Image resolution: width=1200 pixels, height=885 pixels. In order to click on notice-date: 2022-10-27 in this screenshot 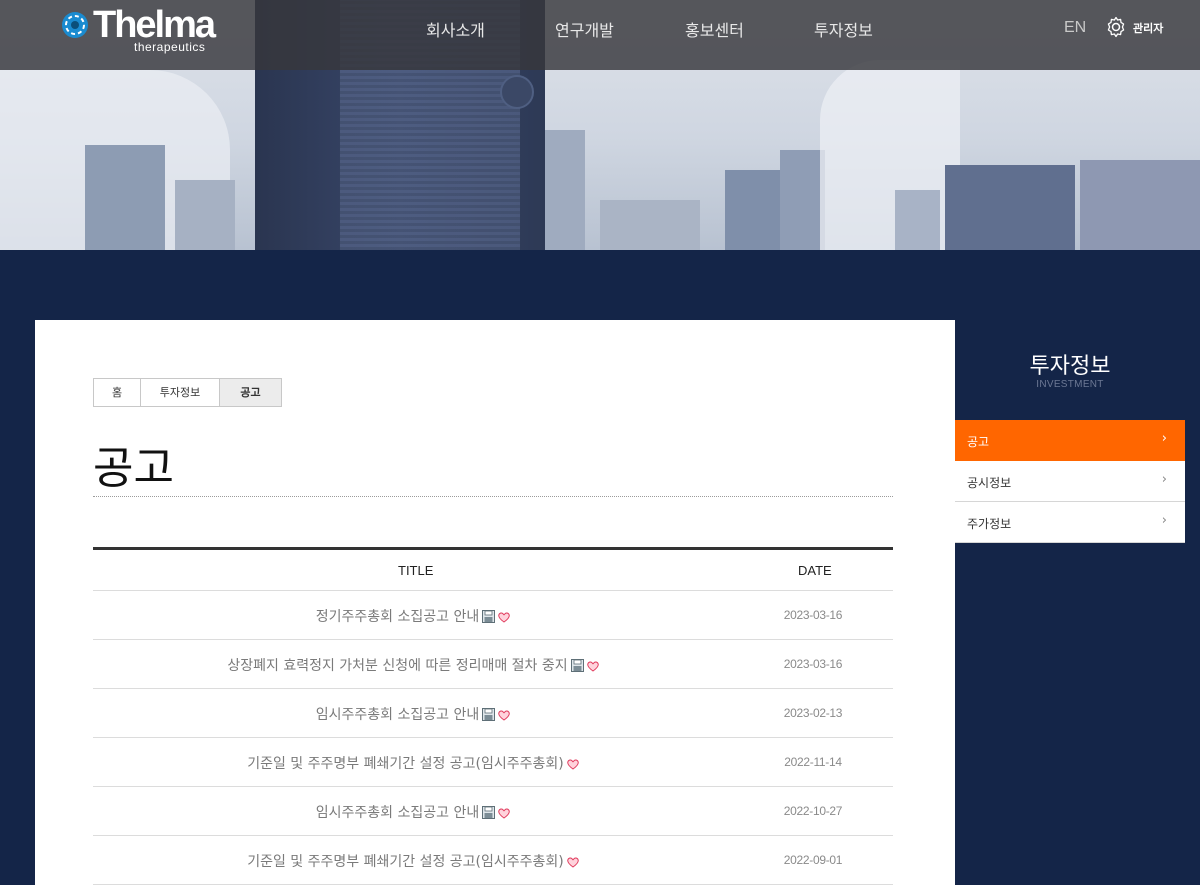, I will do `click(813, 811)`.